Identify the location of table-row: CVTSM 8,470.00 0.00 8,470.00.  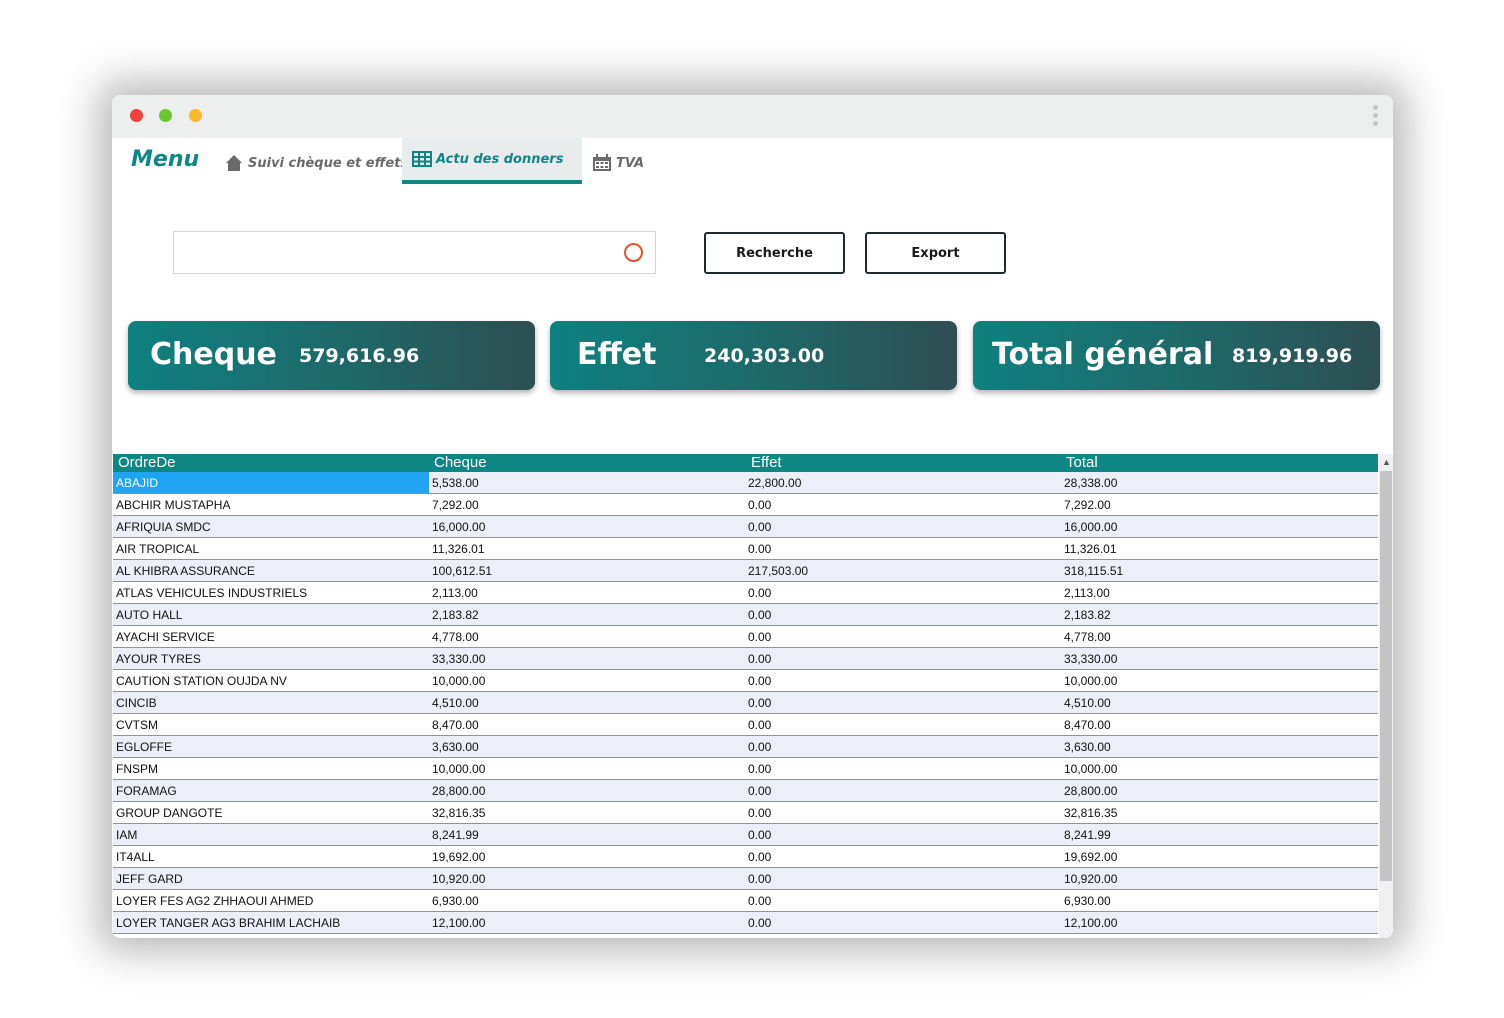
(745, 725).